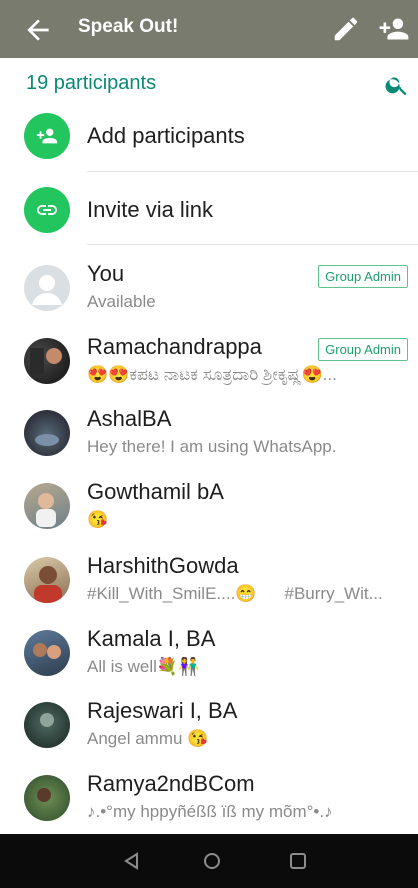 The width and height of the screenshot is (418, 888). I want to click on search-icon, so click(397, 85).